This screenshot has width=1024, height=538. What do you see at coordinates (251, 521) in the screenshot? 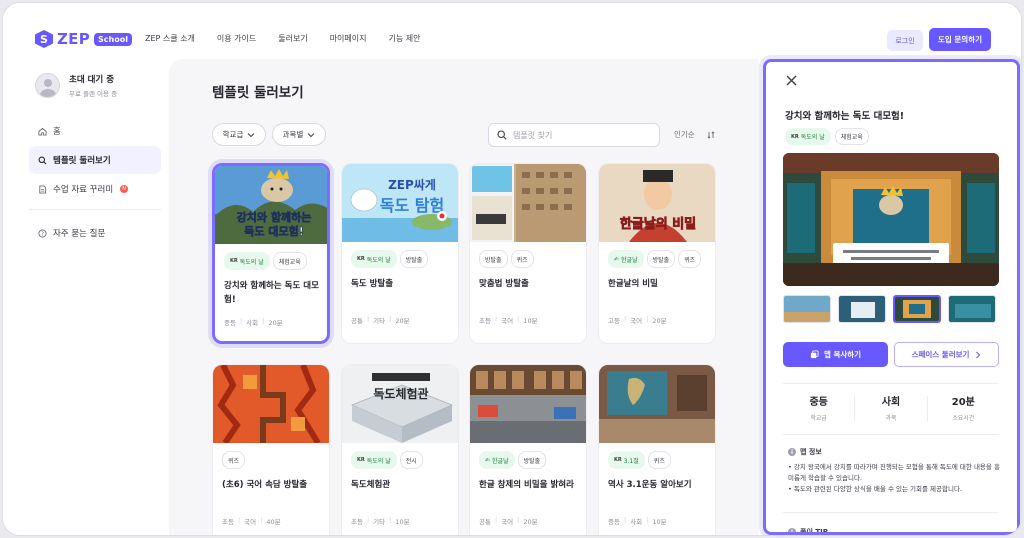
I see `card-meta: 초등 | 국어 | 40분` at bounding box center [251, 521].